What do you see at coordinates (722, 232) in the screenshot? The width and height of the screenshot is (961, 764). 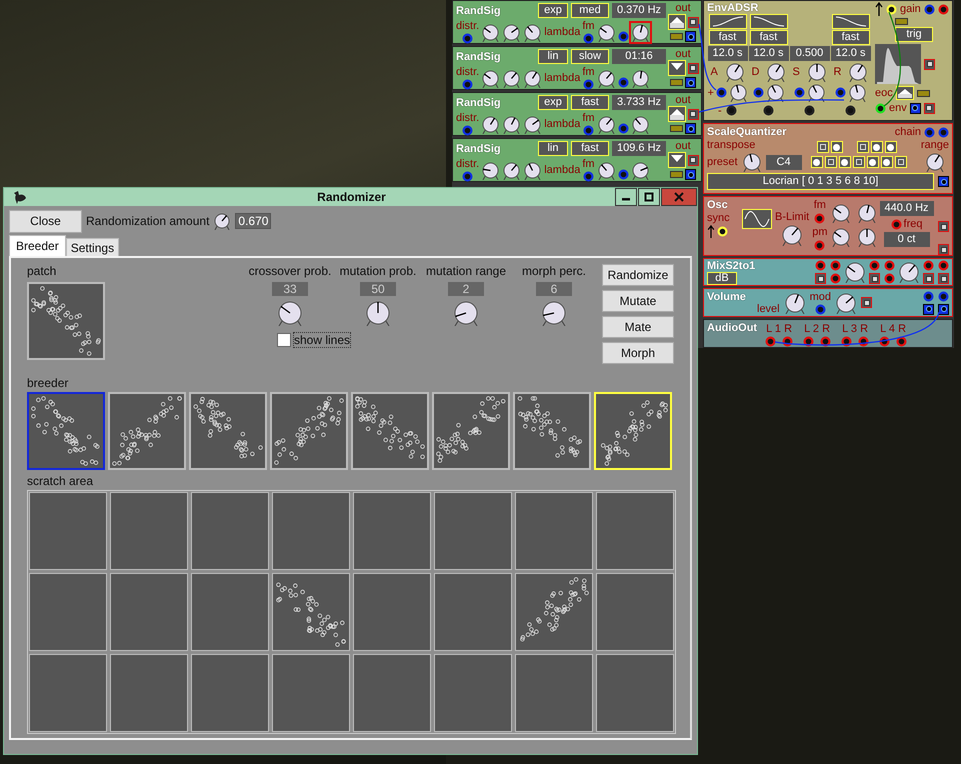 I see `sync-jack` at bounding box center [722, 232].